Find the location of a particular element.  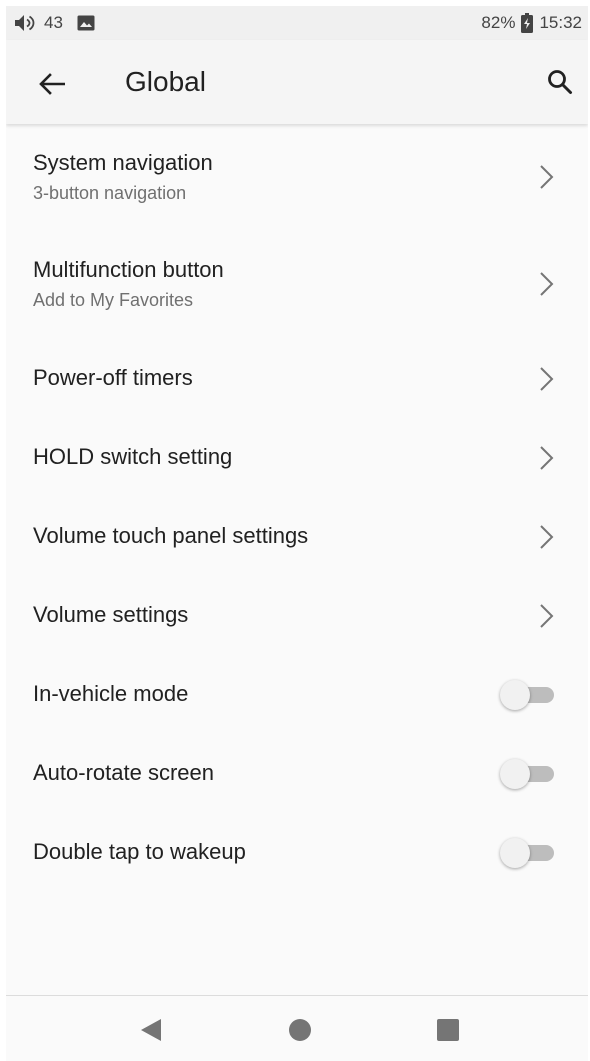

nav-recent-icon is located at coordinates (448, 1030).